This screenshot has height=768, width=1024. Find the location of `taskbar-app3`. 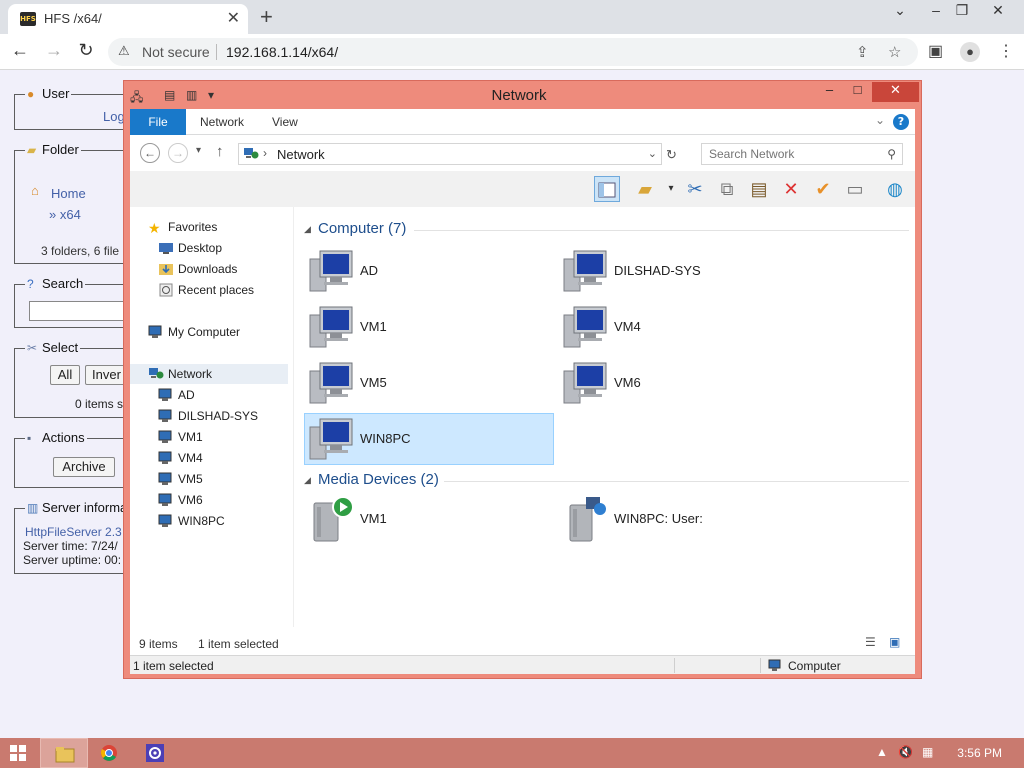

taskbar-app3 is located at coordinates (156, 753).